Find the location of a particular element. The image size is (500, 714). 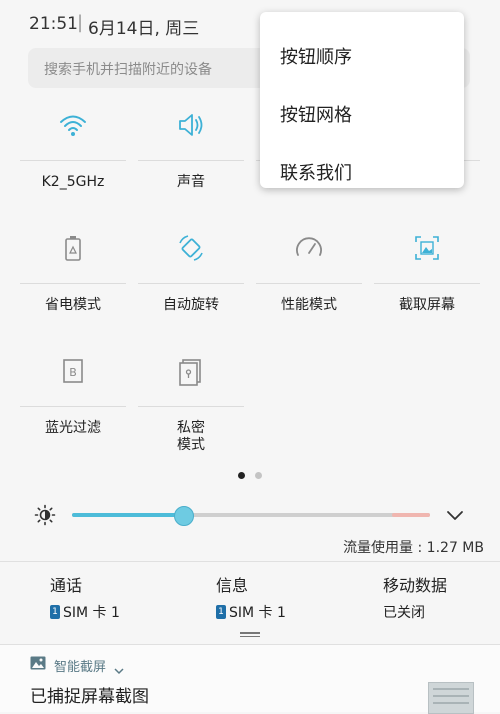

tile-label: 省电模式 is located at coordinates (73, 305).